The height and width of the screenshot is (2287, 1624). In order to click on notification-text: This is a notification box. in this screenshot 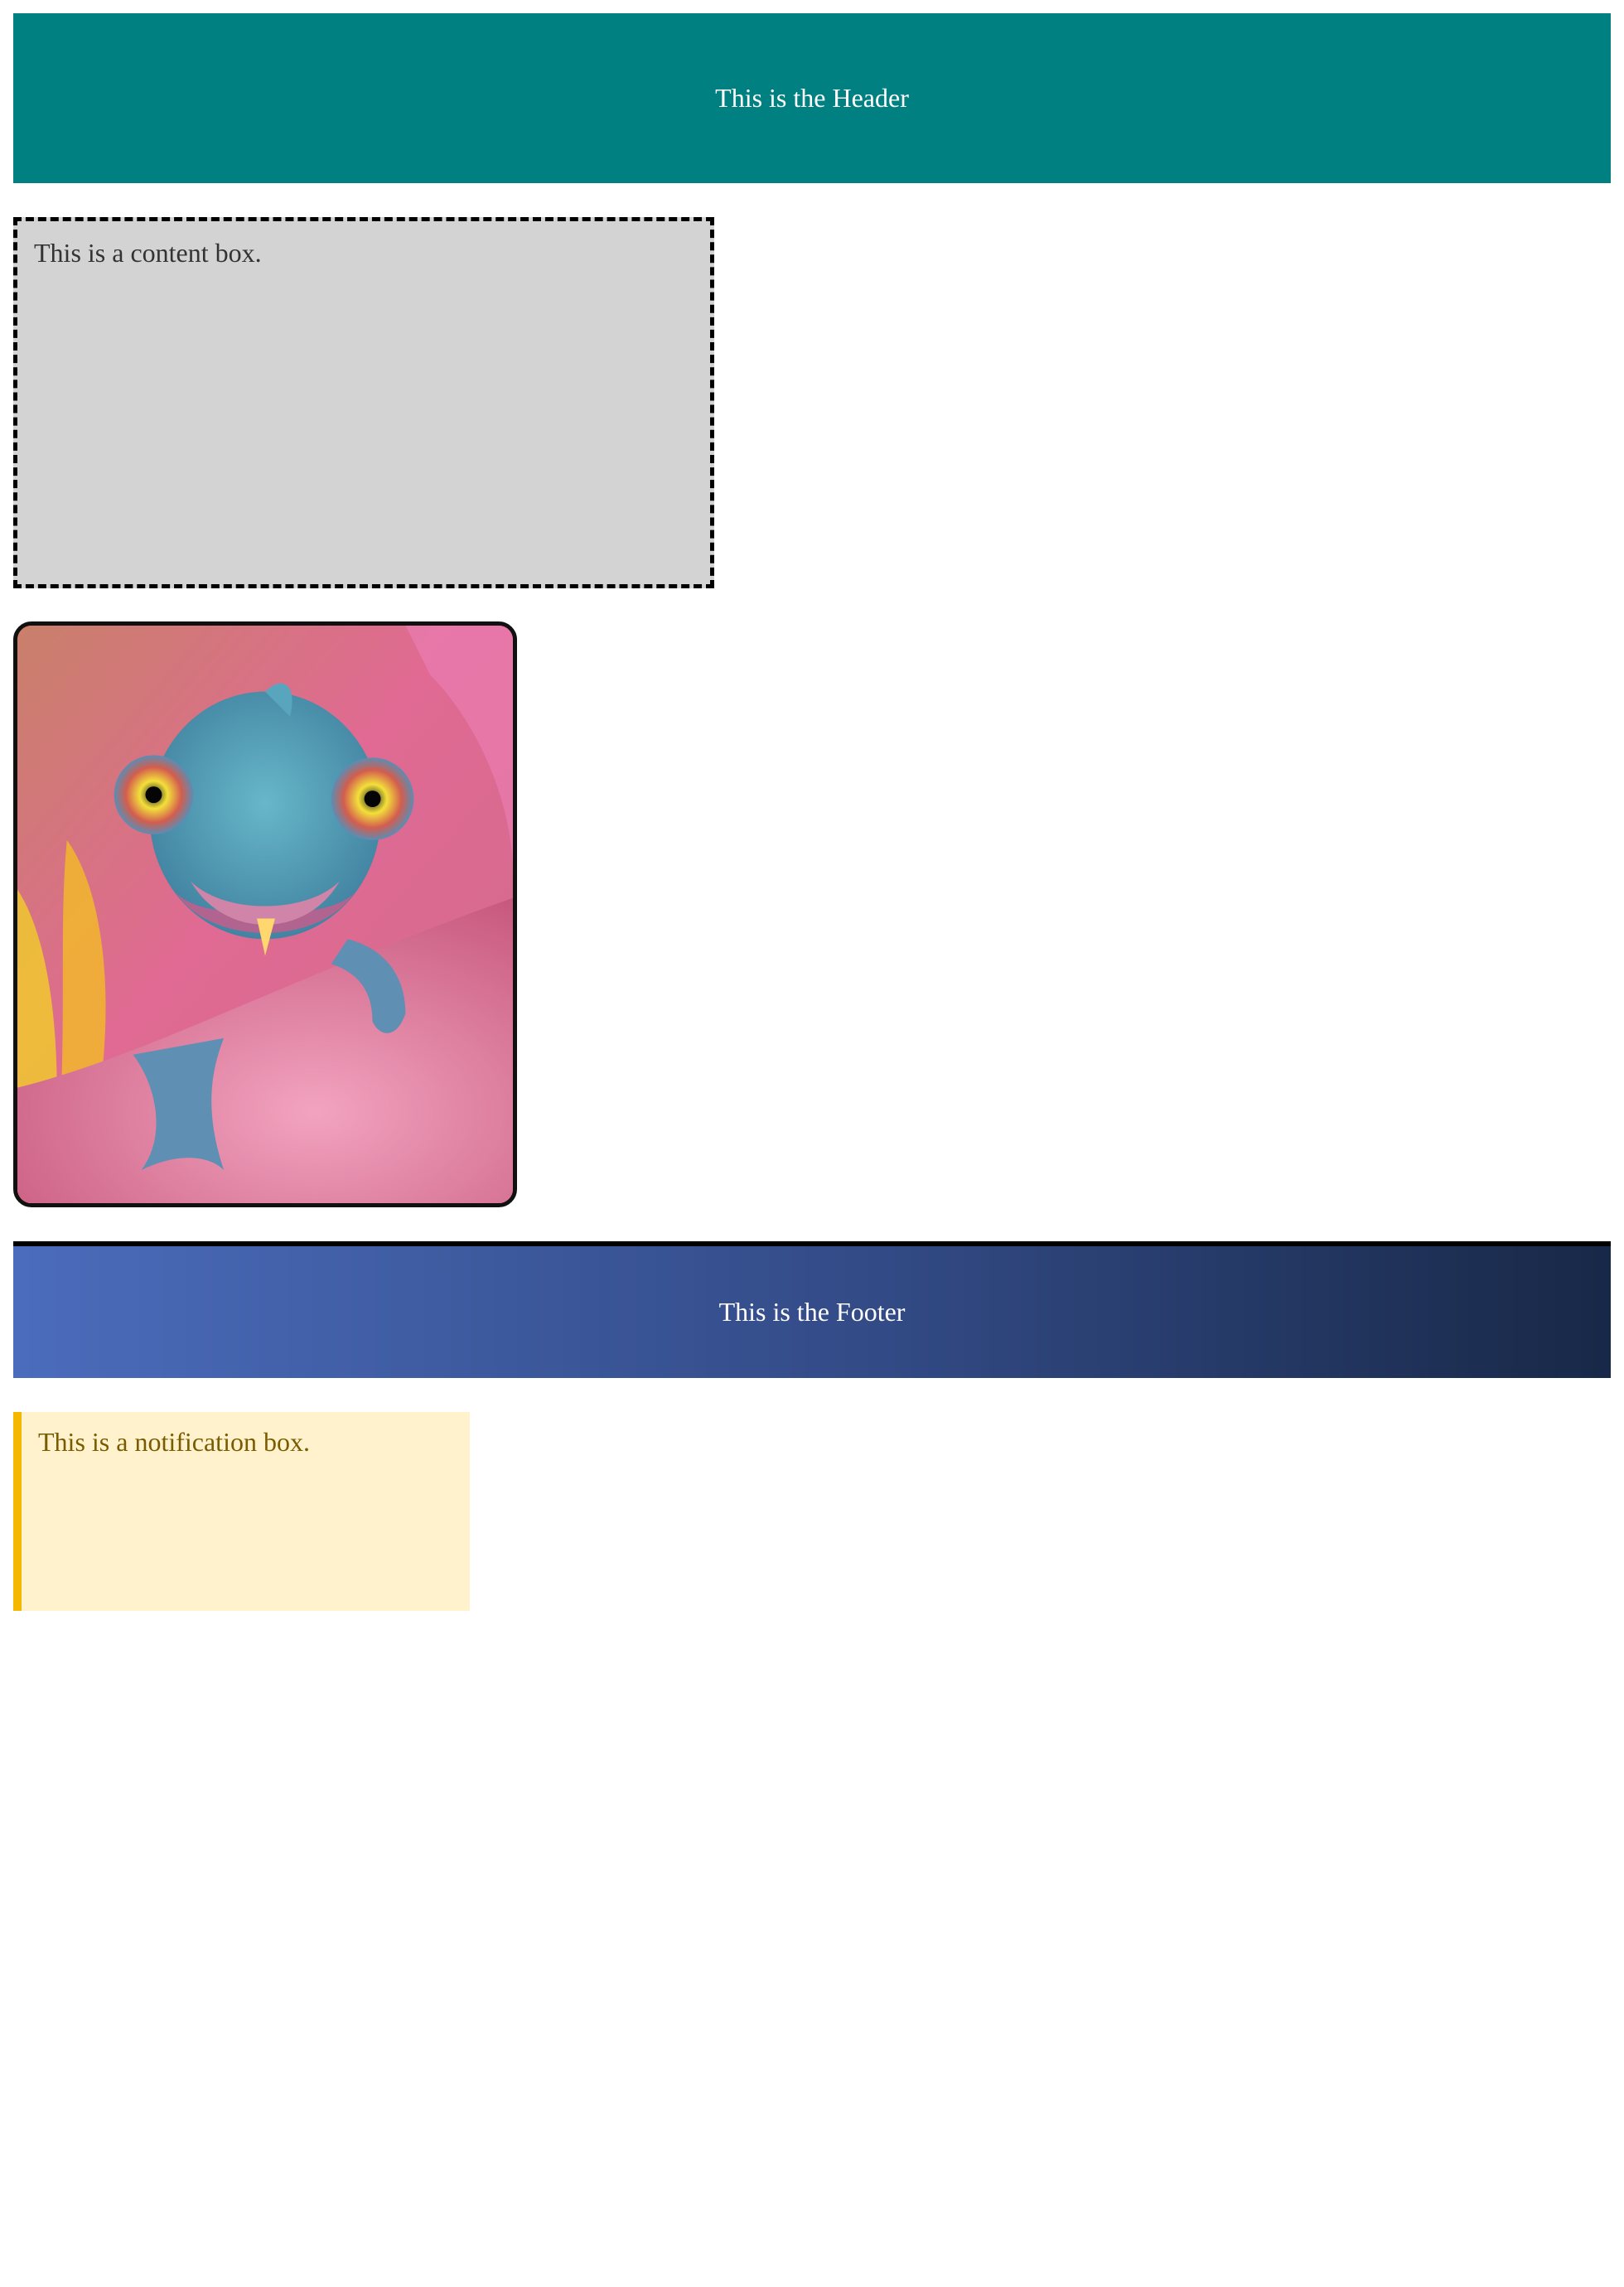, I will do `click(174, 1442)`.